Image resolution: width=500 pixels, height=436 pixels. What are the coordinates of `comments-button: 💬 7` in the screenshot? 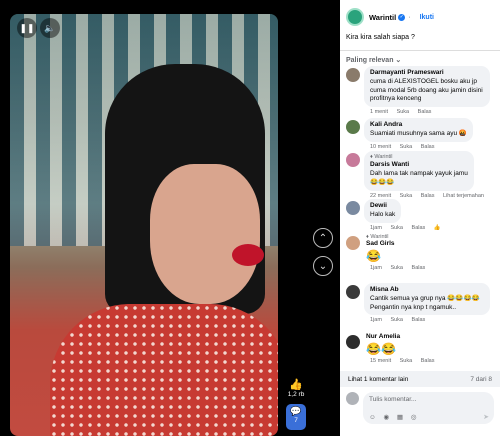 It's located at (296, 417).